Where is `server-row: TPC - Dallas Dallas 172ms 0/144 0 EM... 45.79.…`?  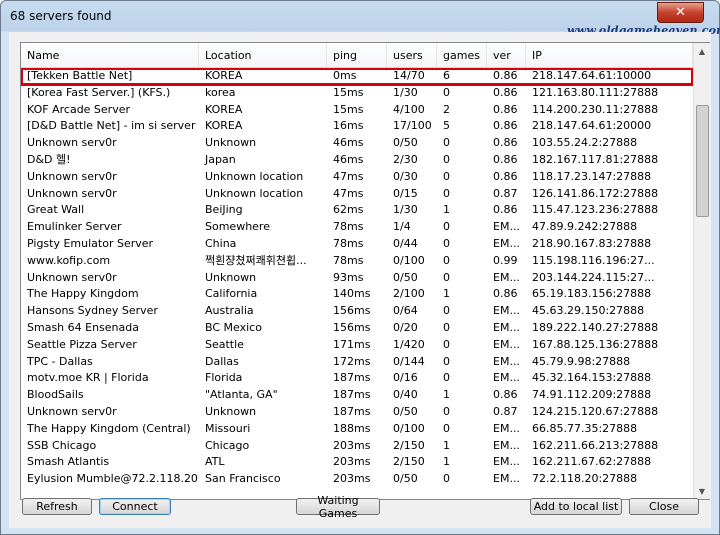 server-row: TPC - Dallas Dallas 172ms 0/144 0 EM... 45.79.… is located at coordinates (357, 362).